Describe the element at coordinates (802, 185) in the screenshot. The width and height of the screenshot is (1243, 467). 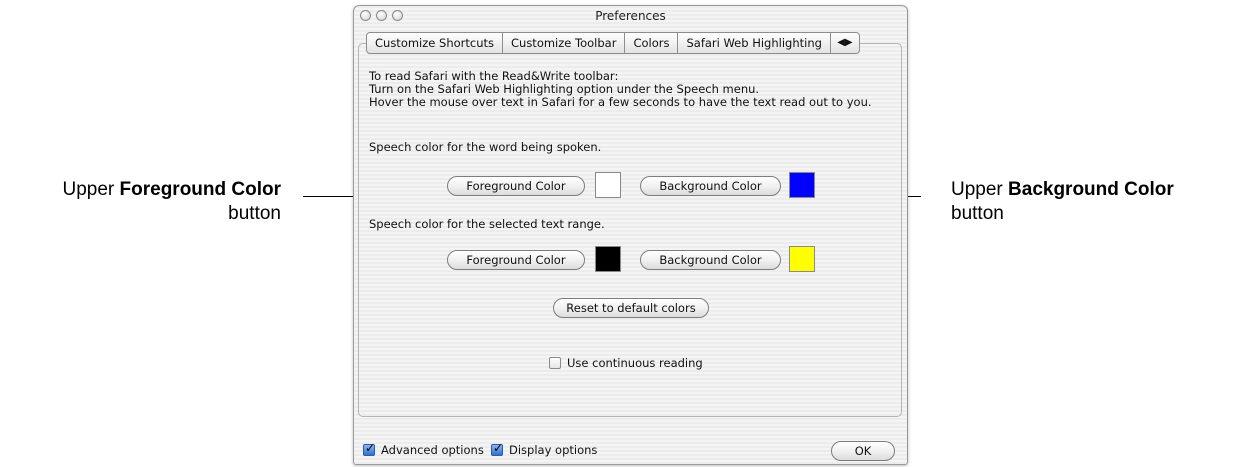
I see `upper-background-color-swatch` at that location.